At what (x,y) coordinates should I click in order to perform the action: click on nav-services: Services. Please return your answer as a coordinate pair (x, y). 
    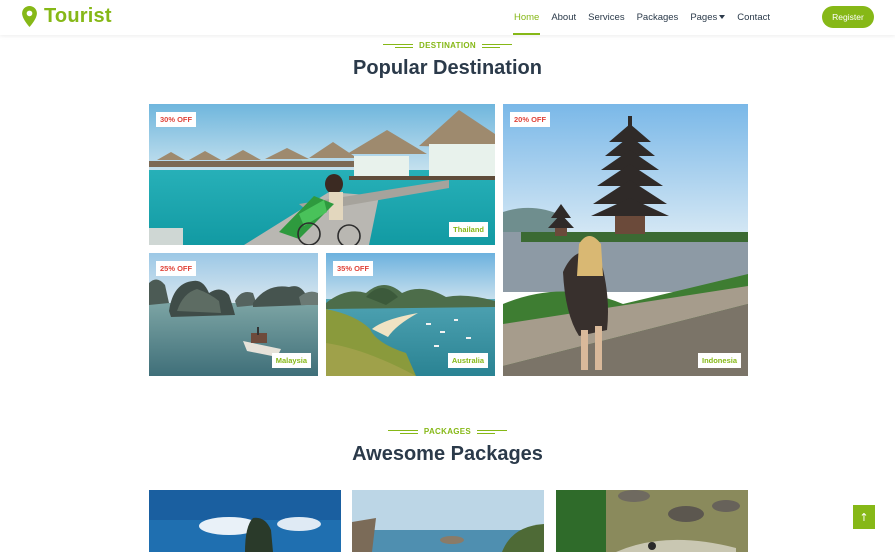
    Looking at the image, I should click on (606, 17).